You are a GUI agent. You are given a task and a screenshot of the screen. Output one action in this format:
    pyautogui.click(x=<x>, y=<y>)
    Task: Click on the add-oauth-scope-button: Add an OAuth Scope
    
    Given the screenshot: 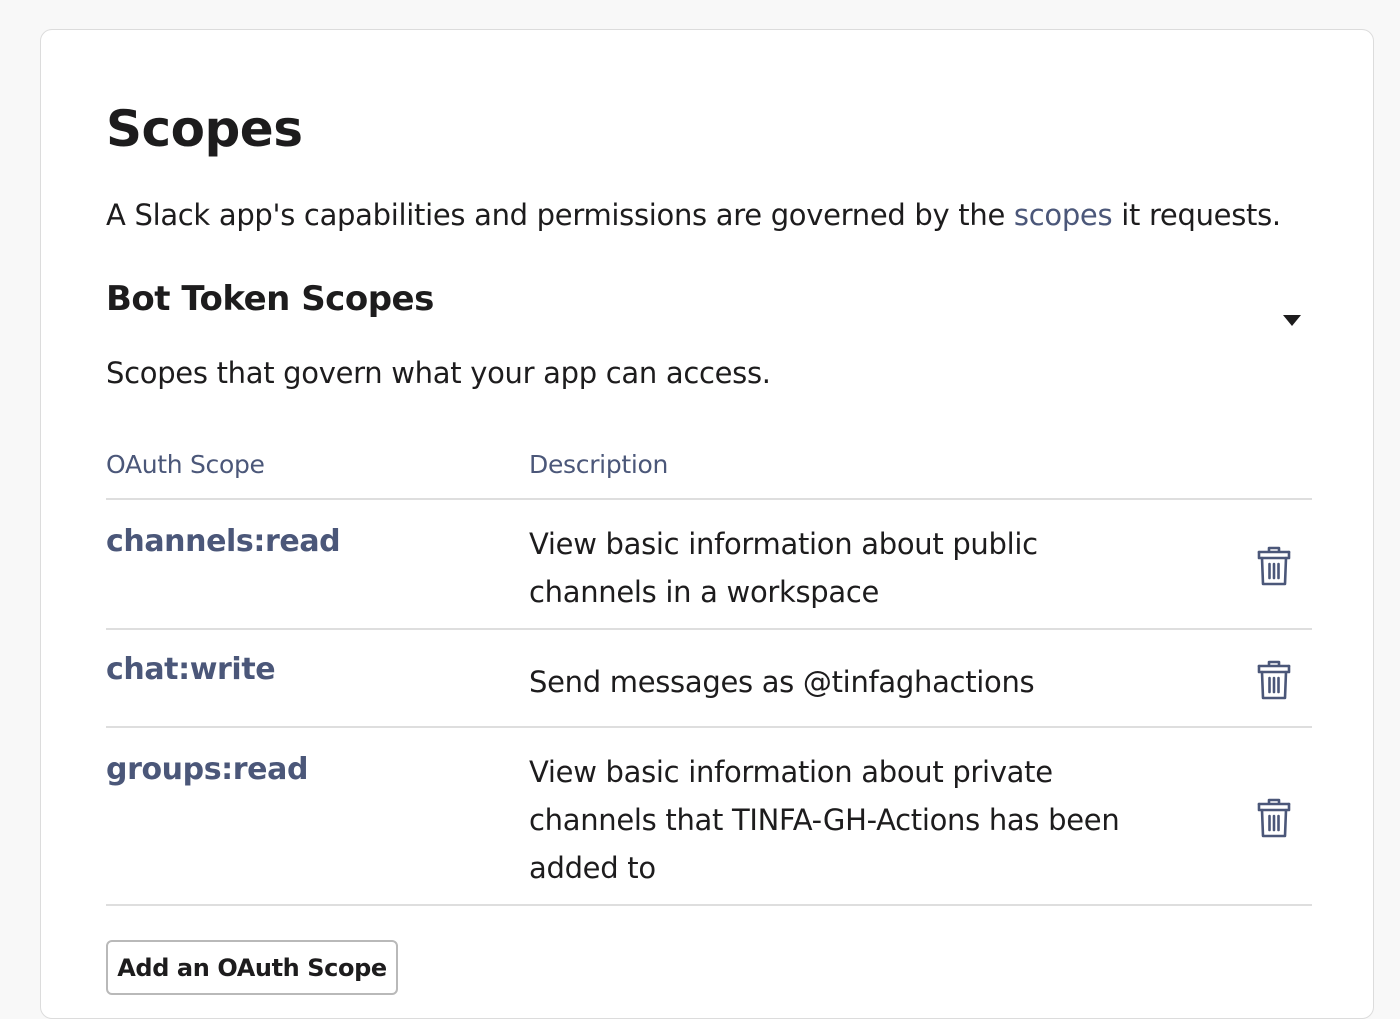 What is the action you would take?
    pyautogui.click(x=252, y=967)
    